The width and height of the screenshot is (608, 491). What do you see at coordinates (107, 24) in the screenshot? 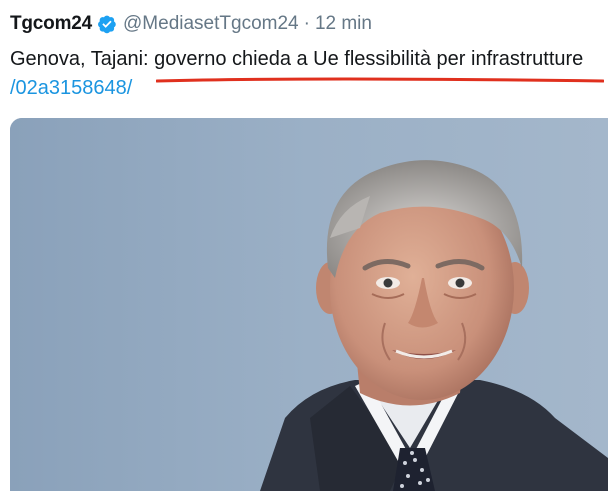
I see `verified-badge-icon` at bounding box center [107, 24].